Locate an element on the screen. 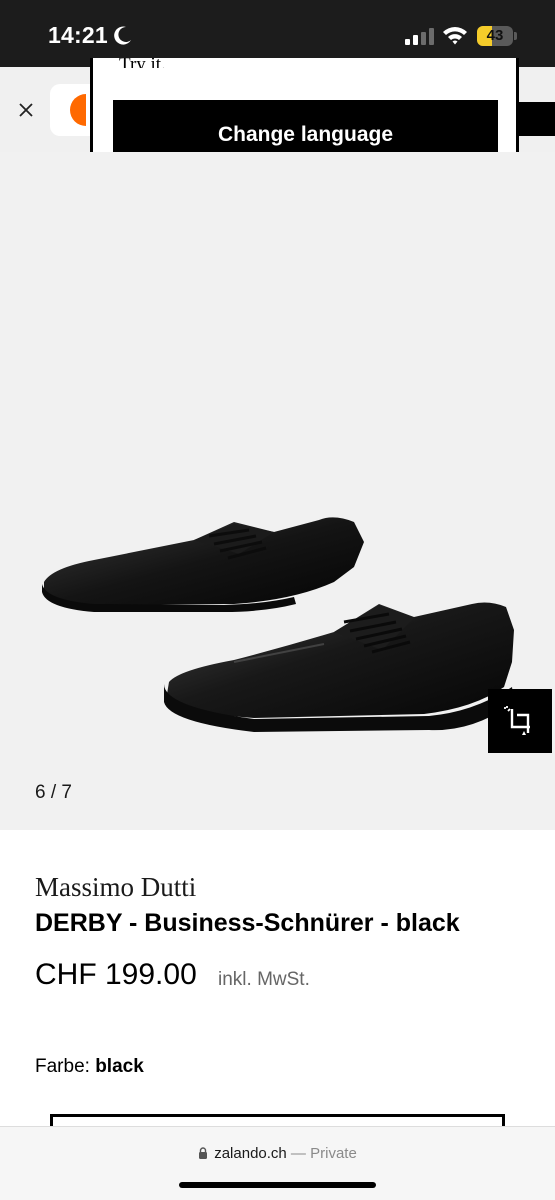  battery-percentage: 43 is located at coordinates (495, 35).